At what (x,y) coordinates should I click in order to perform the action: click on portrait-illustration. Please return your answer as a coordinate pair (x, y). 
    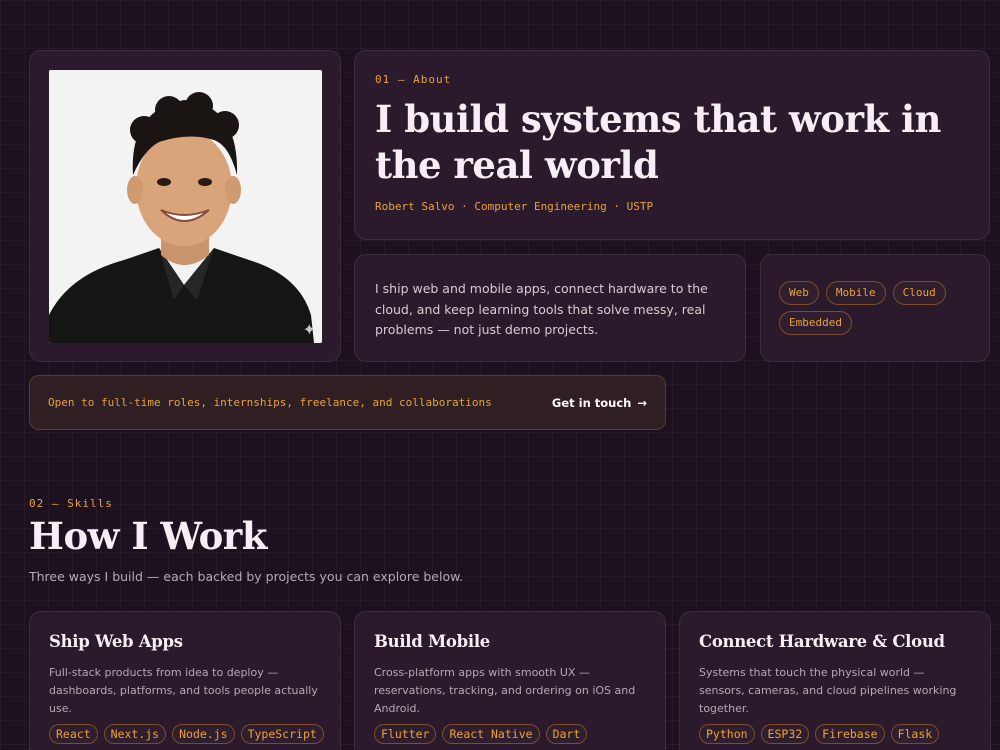
    Looking at the image, I should click on (185, 206).